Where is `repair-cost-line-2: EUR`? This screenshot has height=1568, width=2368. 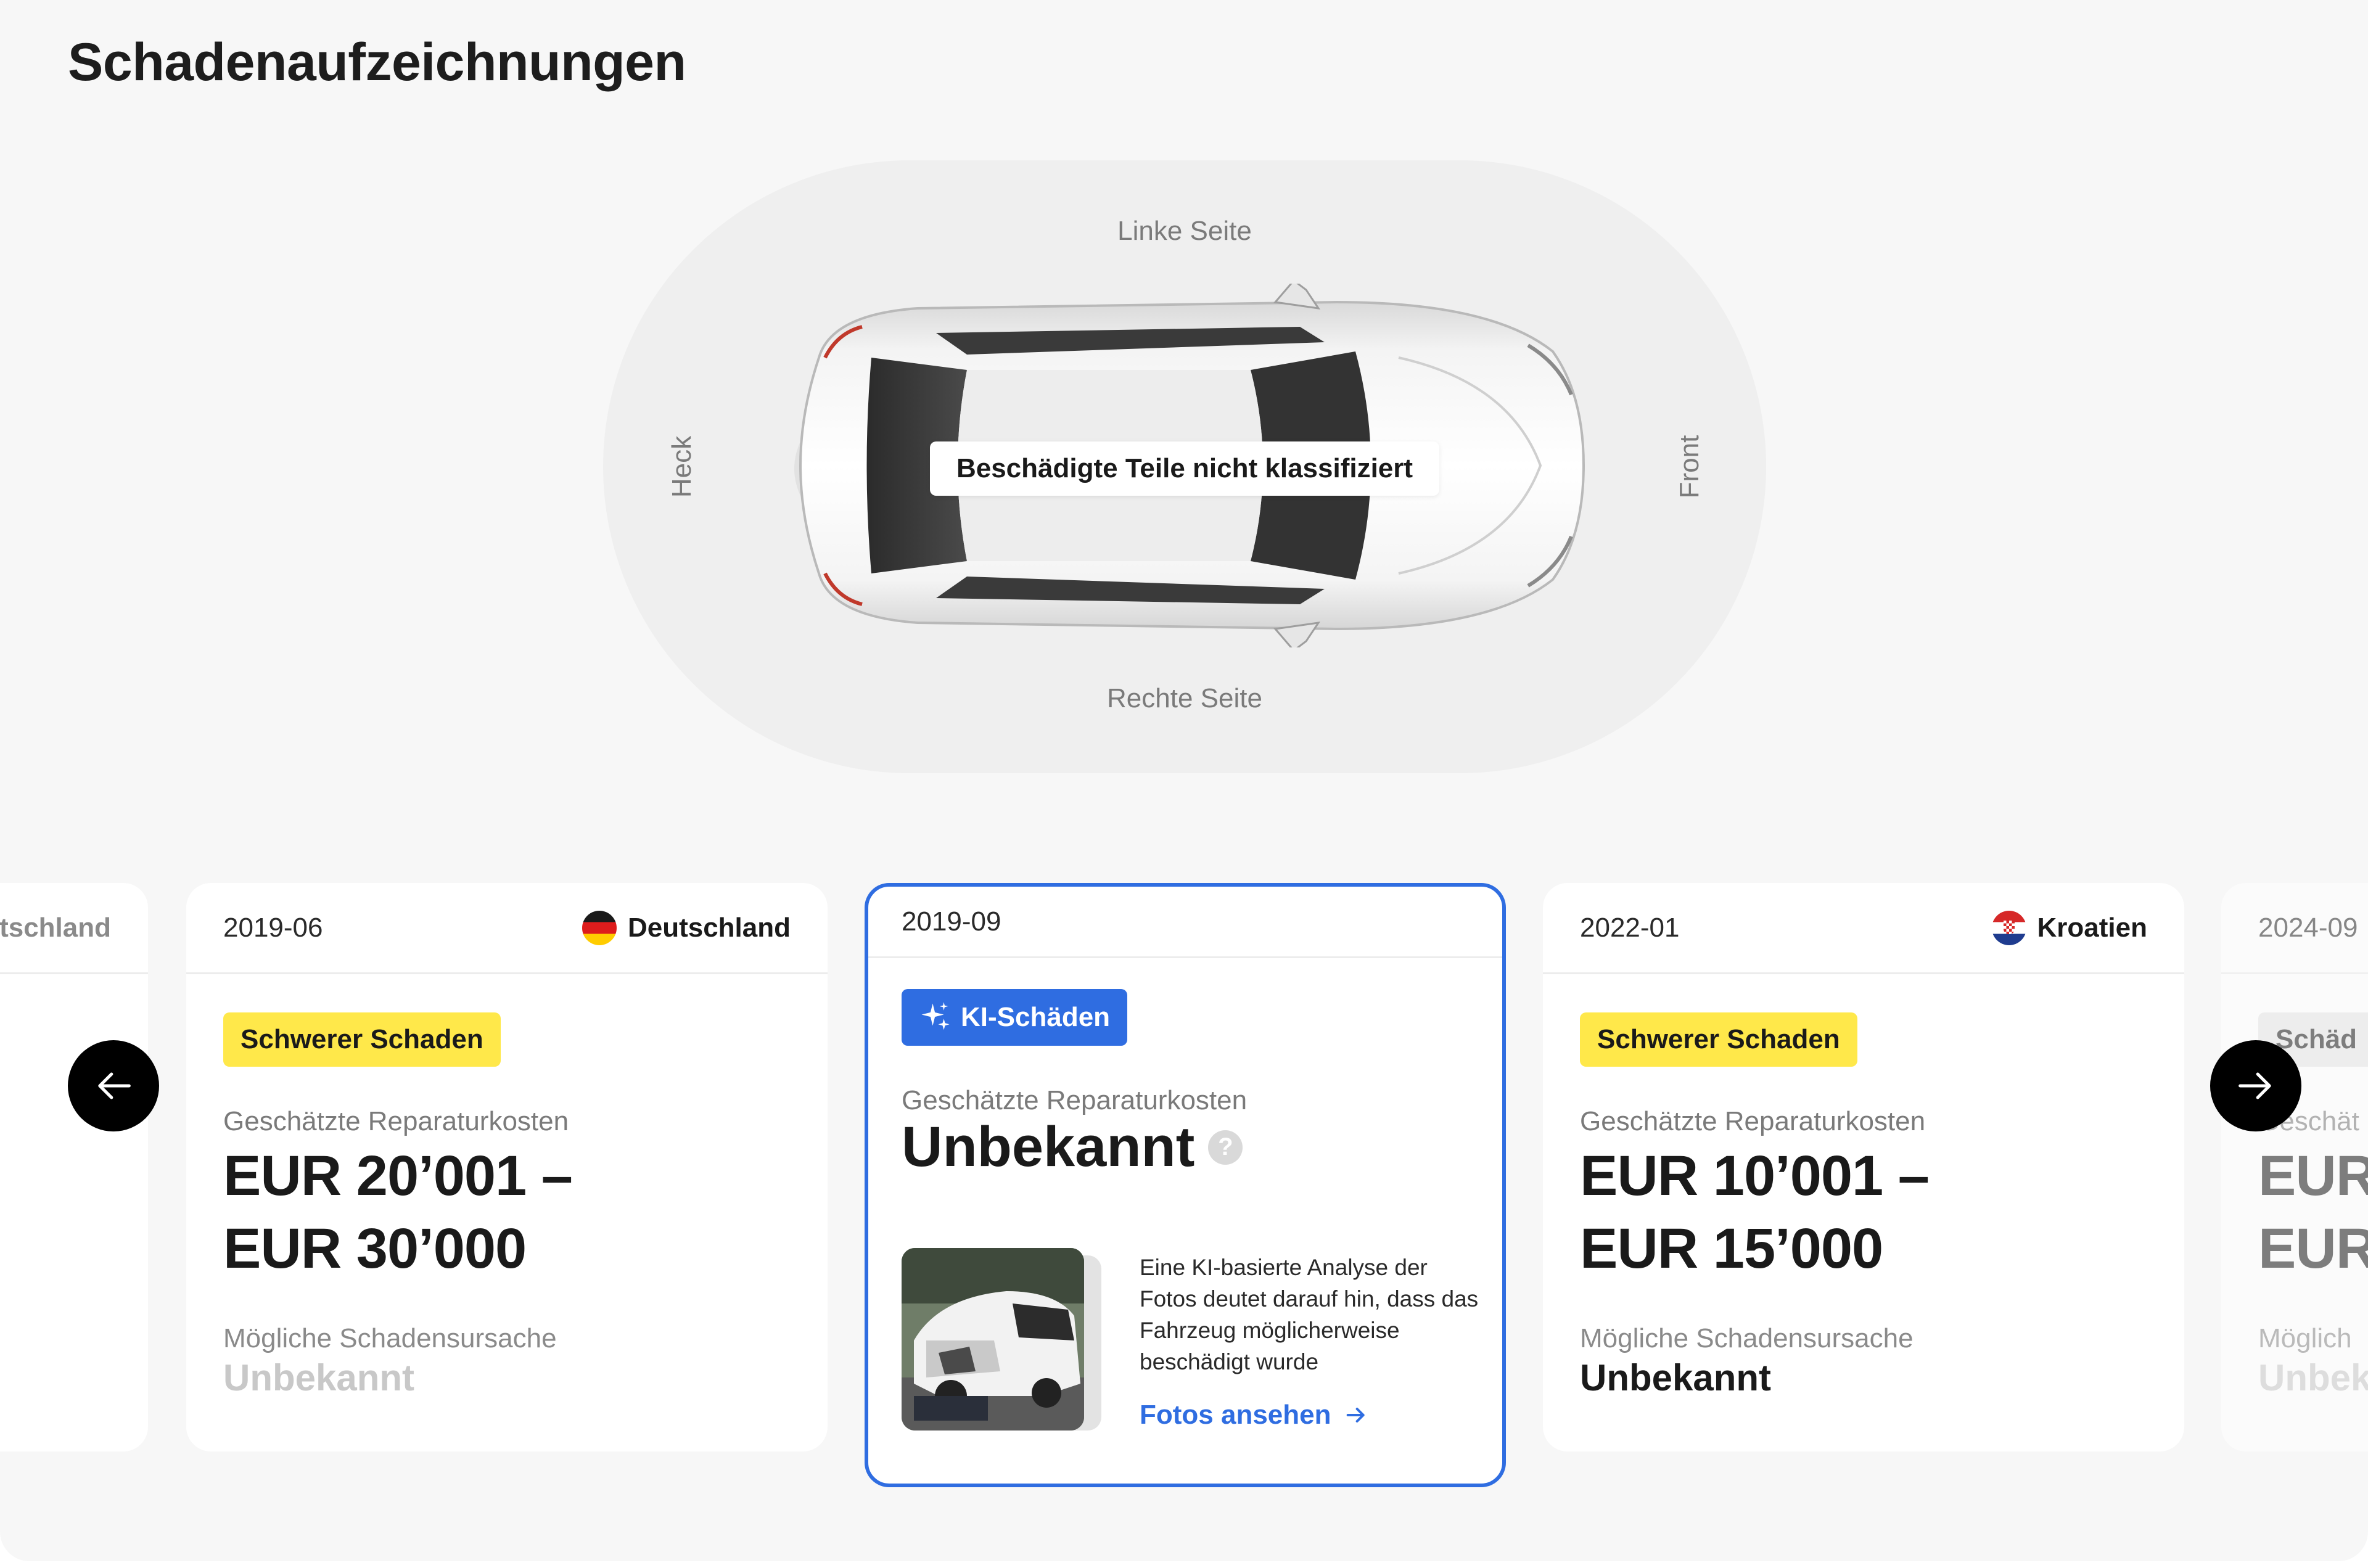
repair-cost-line-2: EUR is located at coordinates (2313, 1248).